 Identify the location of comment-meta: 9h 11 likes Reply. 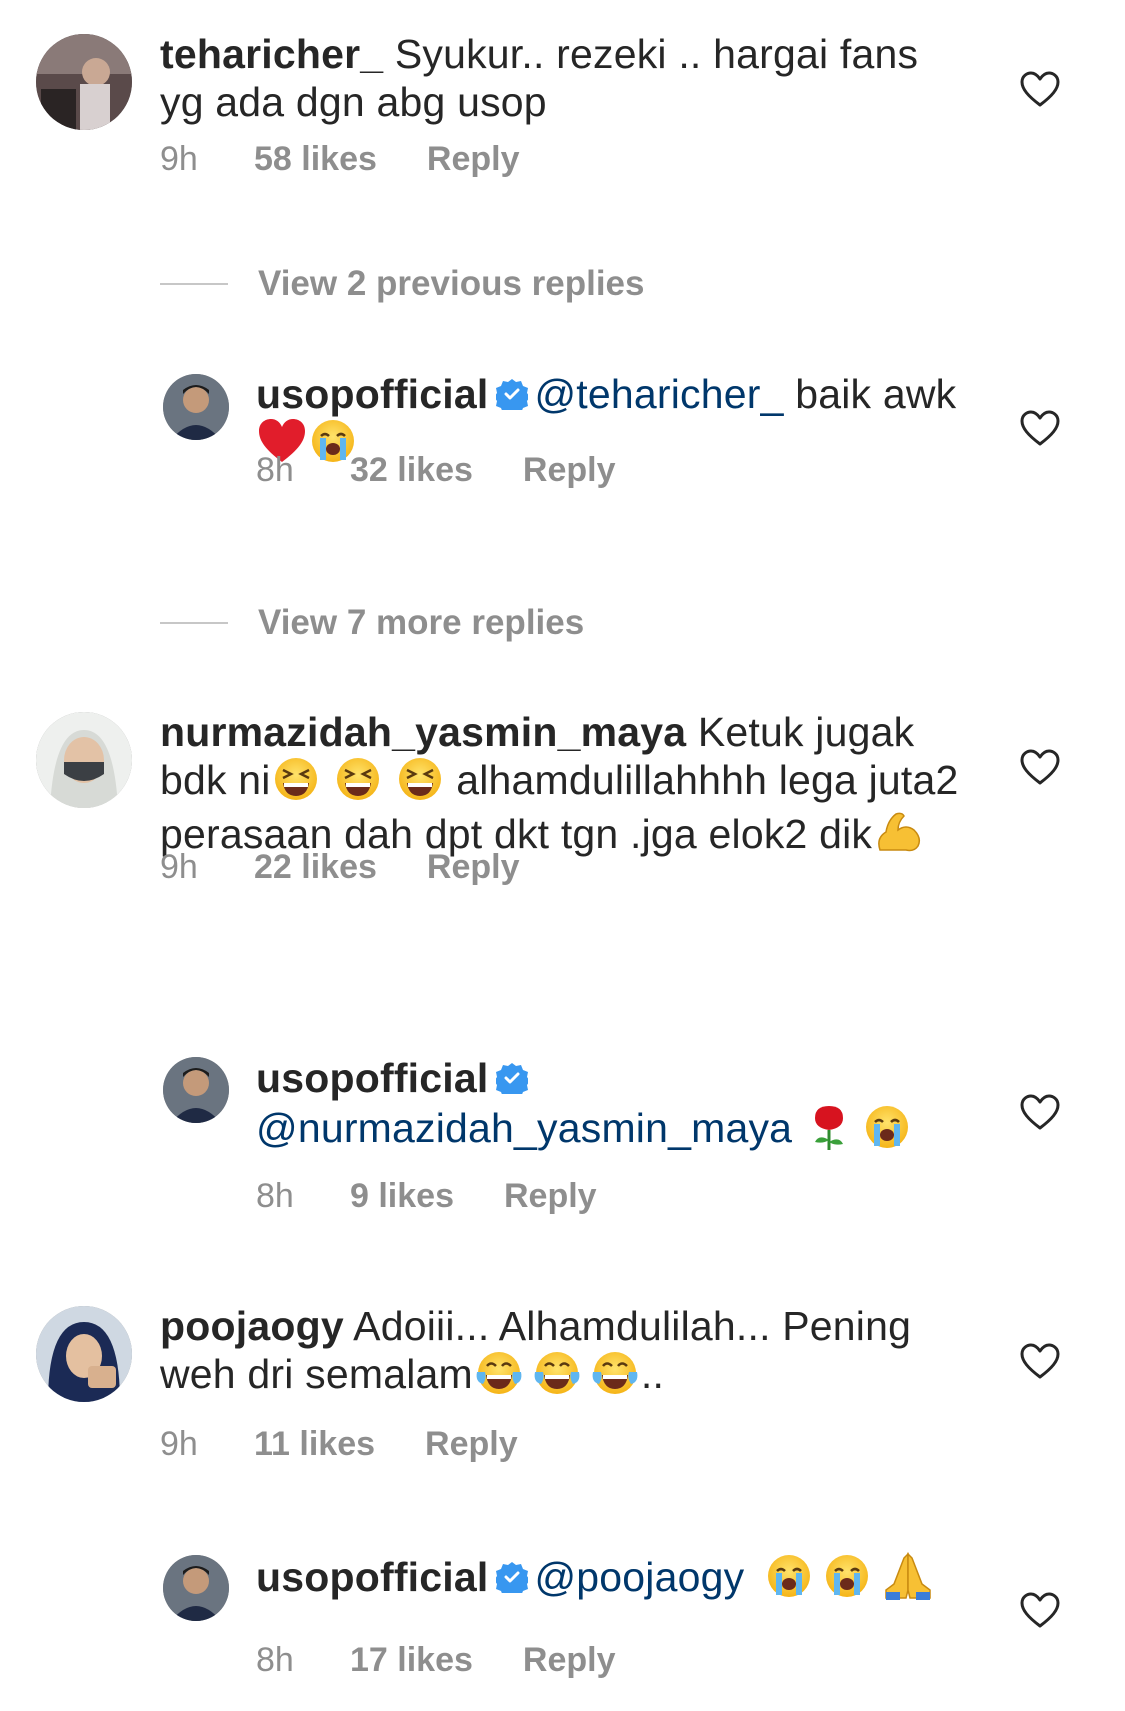
(339, 1444).